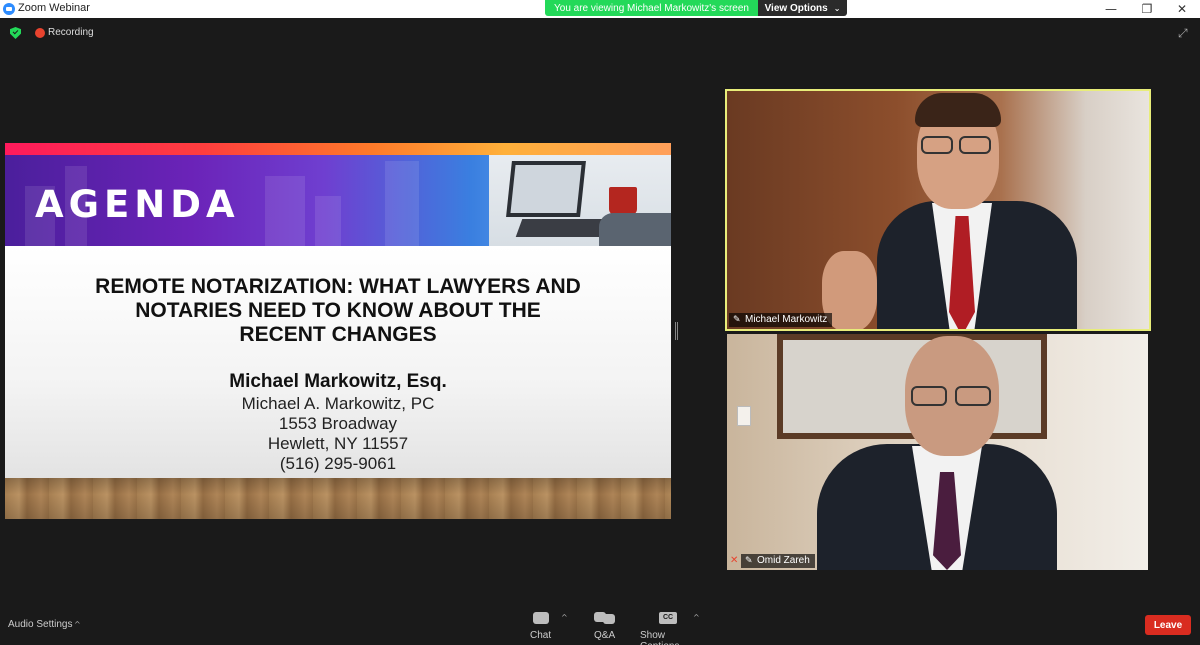 This screenshot has width=1200, height=645. What do you see at coordinates (338, 149) in the screenshot?
I see `slide-color-stripe` at bounding box center [338, 149].